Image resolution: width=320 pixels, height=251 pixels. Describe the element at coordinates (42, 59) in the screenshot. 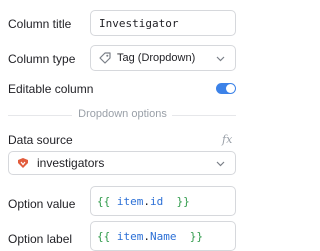

I see `column-type-label: Column type` at that location.